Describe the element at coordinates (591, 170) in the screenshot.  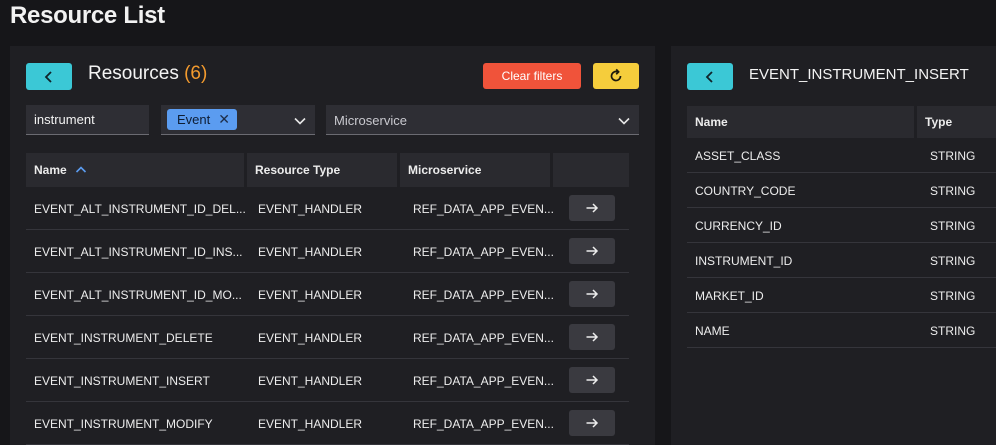
I see `column-header-actions` at that location.